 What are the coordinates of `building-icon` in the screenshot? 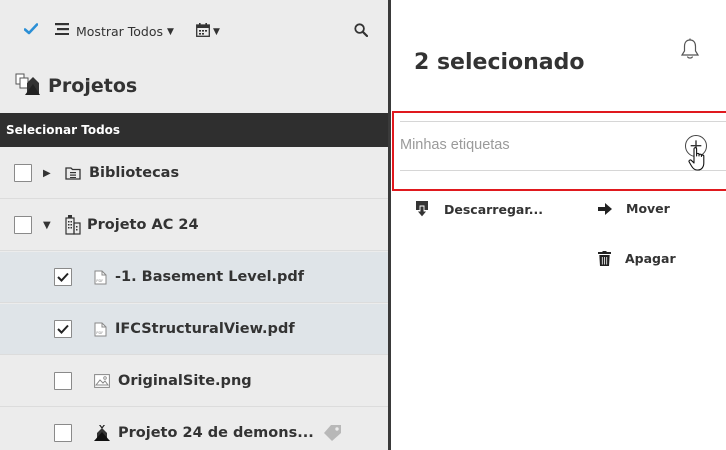 It's located at (73, 225).